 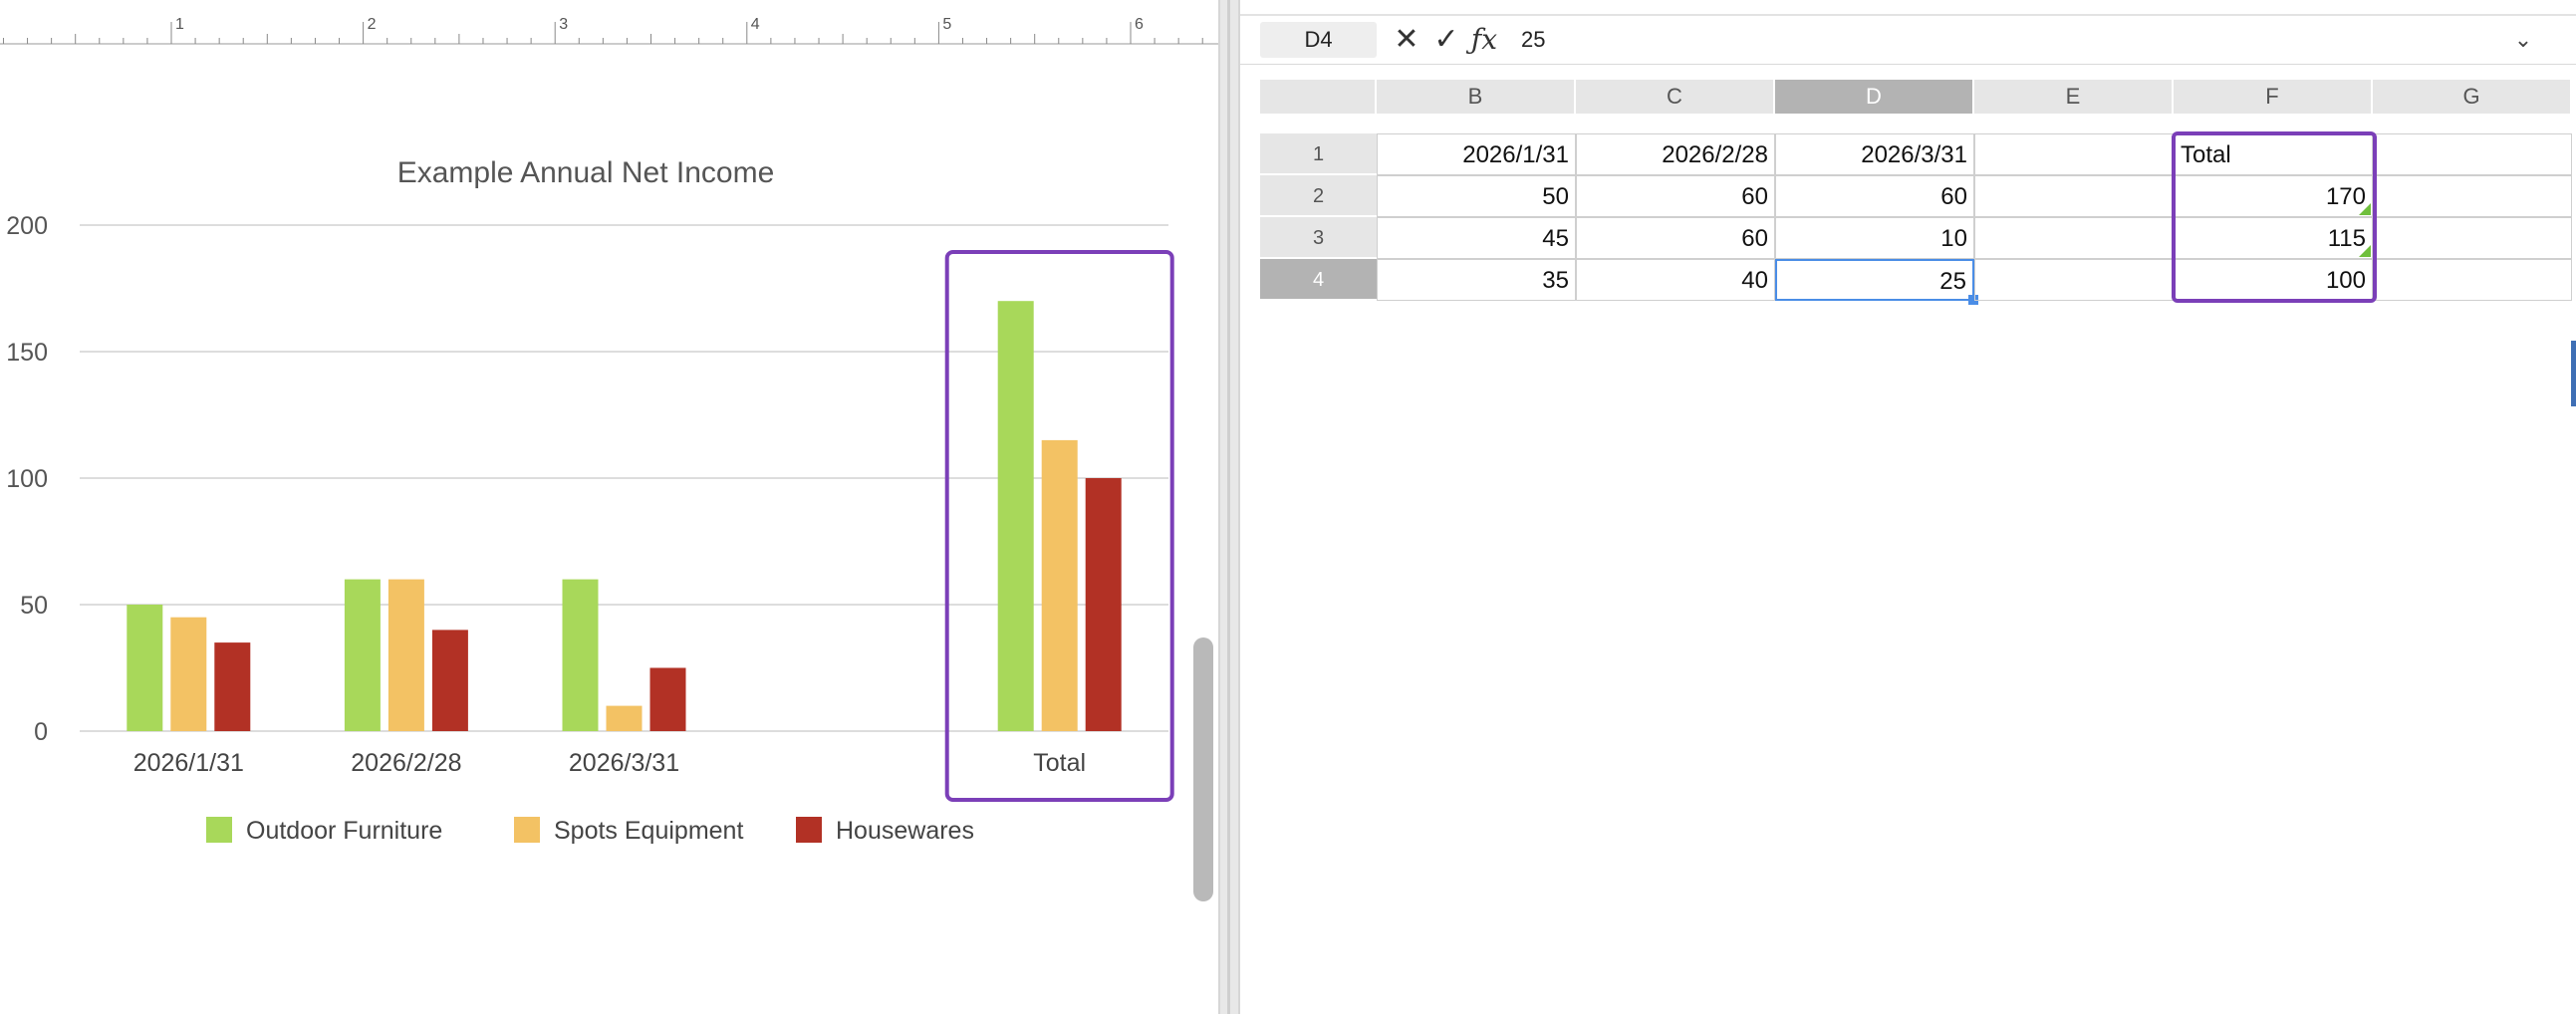 I want to click on sidebar-tab, so click(x=2573, y=374).